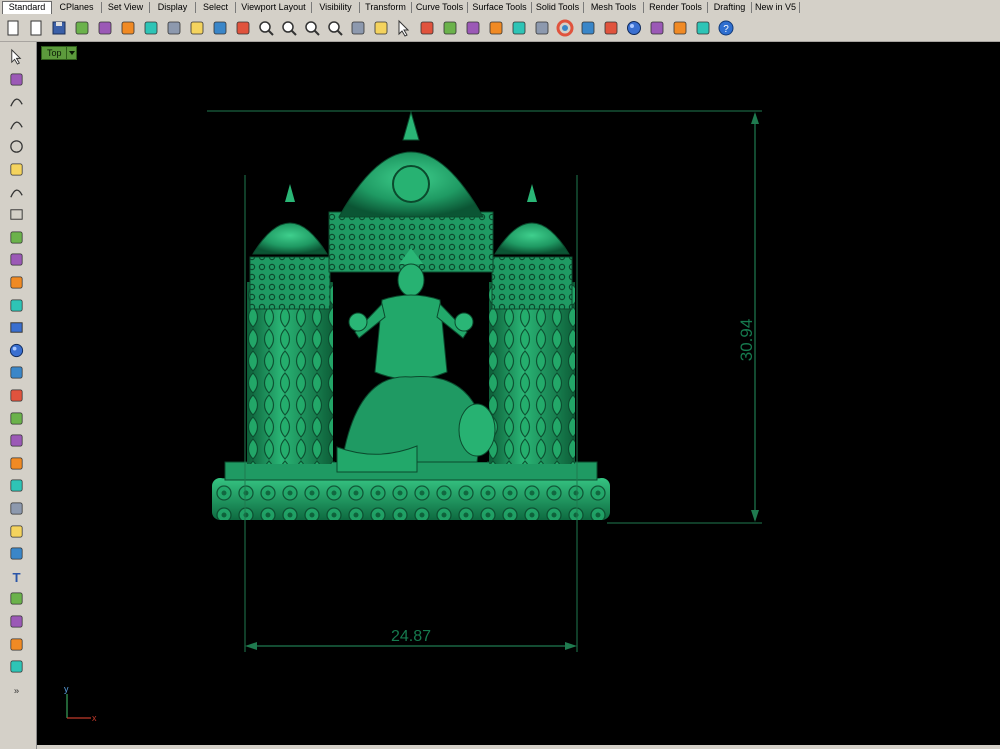 The width and height of the screenshot is (1000, 749). Describe the element at coordinates (59, 28) in the screenshot. I see `save-icon` at that location.